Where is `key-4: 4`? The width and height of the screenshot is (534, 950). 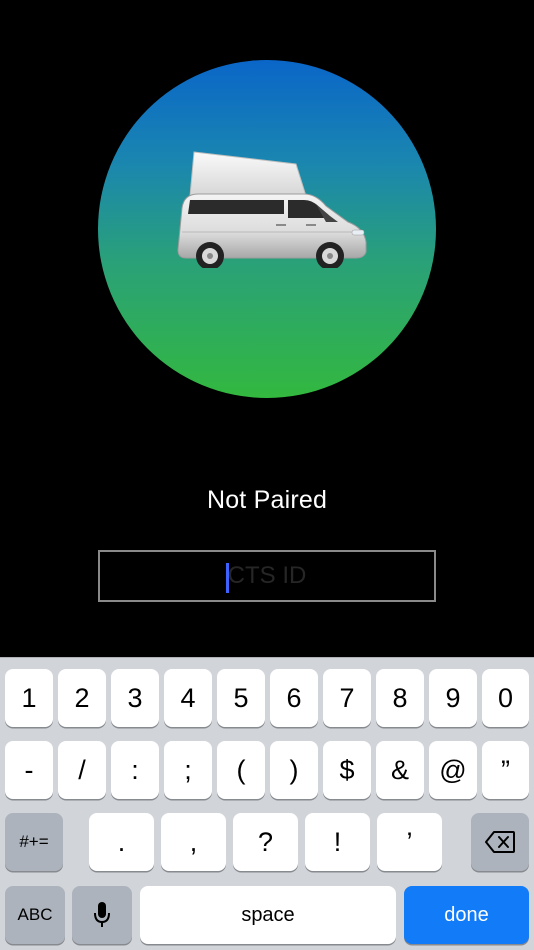
key-4: 4 is located at coordinates (188, 698).